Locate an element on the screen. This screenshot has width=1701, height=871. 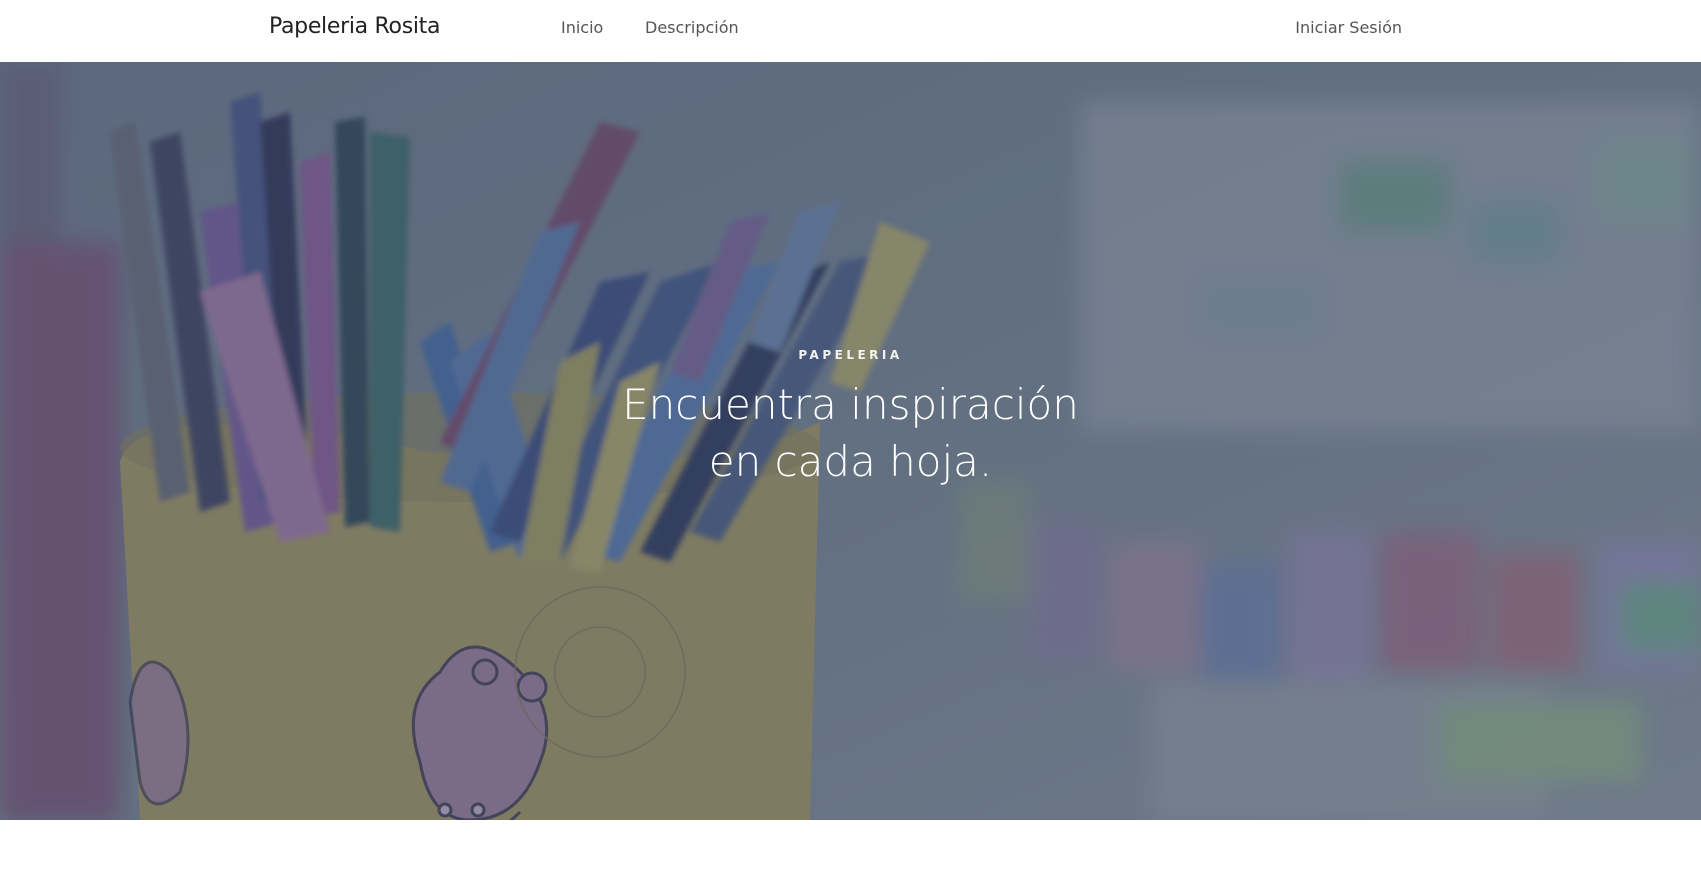
login-link: Iniciar Sesión is located at coordinates (1348, 27).